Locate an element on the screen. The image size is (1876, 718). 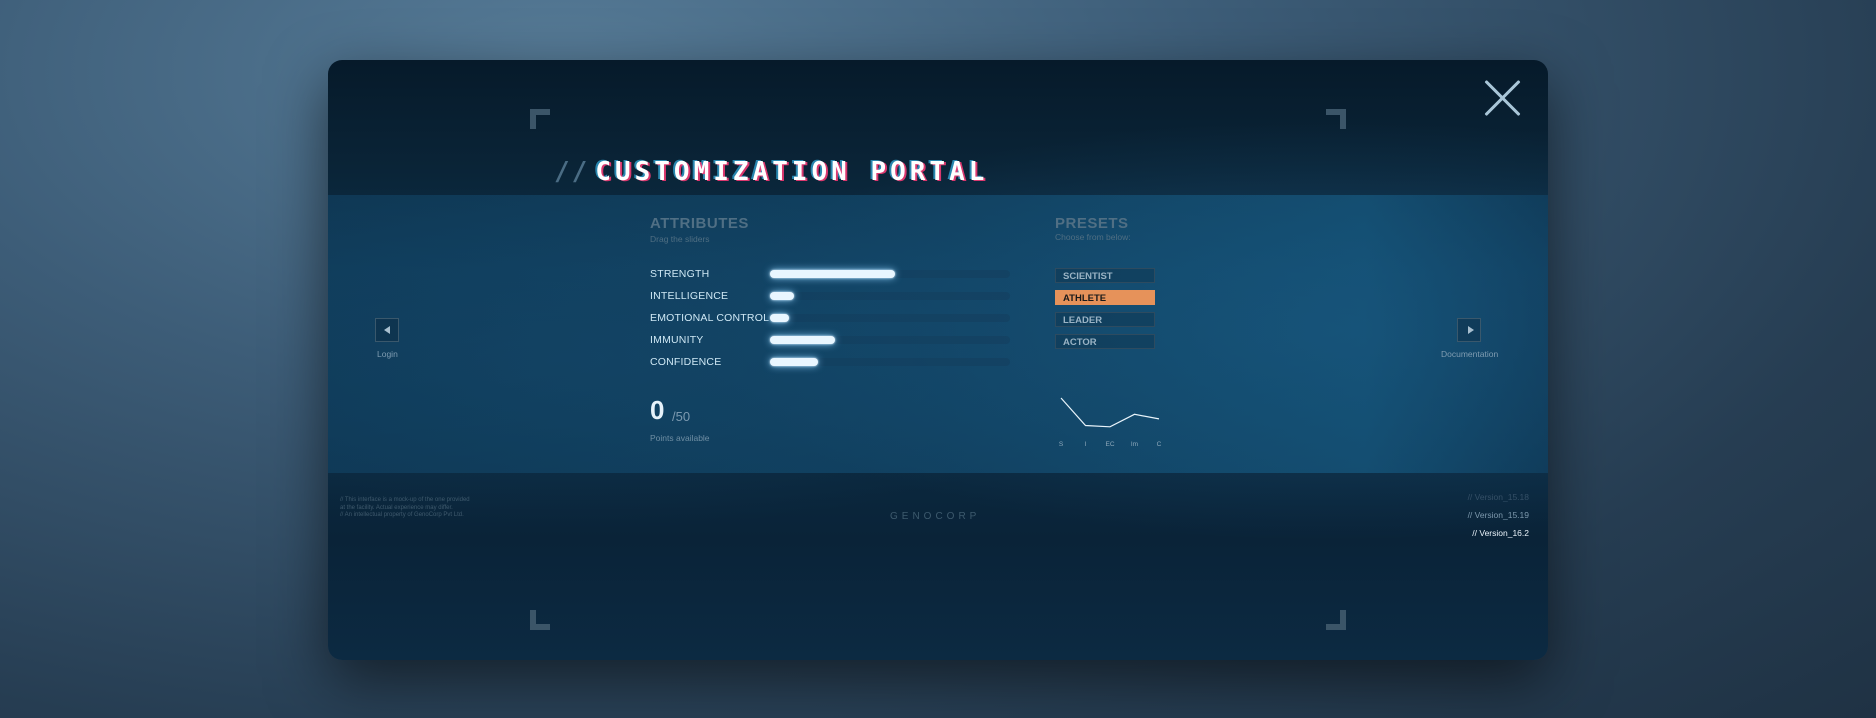
title-prefix: // is located at coordinates (572, 172).